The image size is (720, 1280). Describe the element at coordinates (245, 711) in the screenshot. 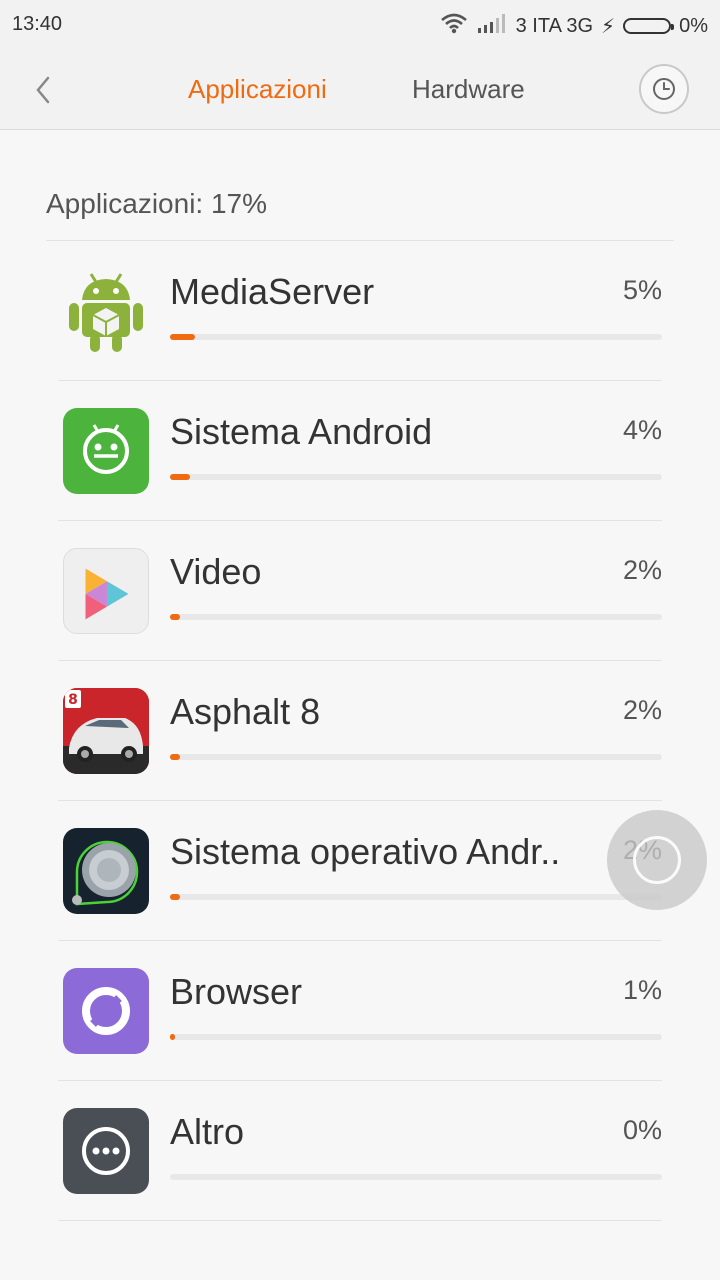

I see `app-name: Asphalt 8` at that location.